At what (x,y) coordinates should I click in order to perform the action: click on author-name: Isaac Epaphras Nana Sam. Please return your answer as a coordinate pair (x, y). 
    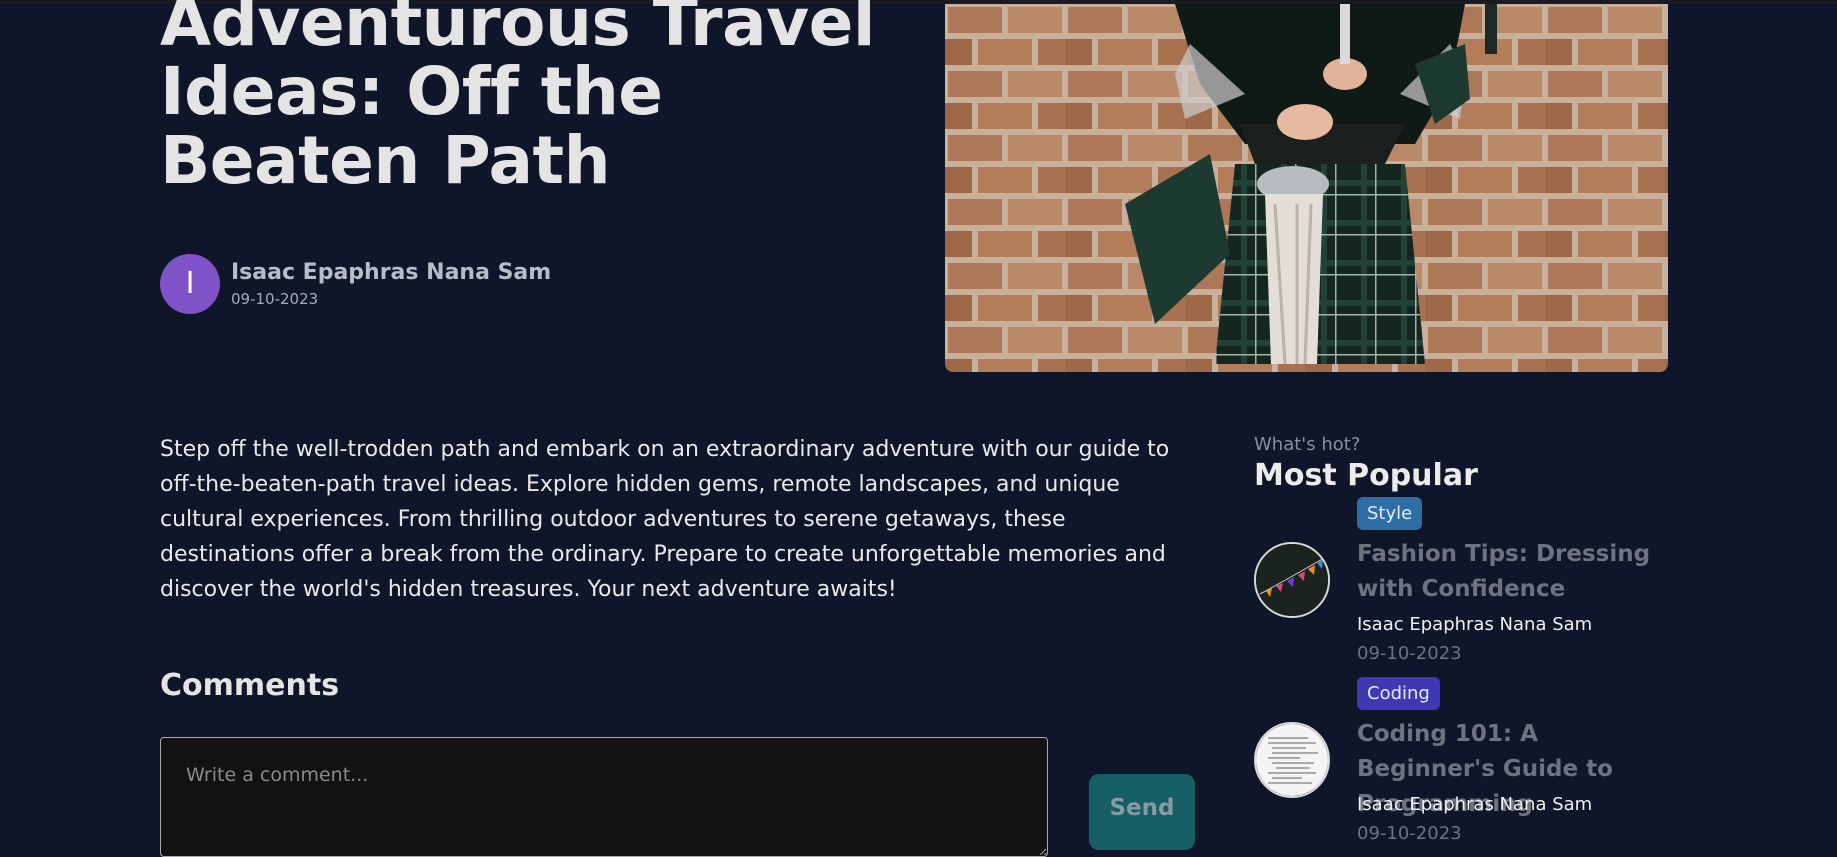
    Looking at the image, I should click on (391, 272).